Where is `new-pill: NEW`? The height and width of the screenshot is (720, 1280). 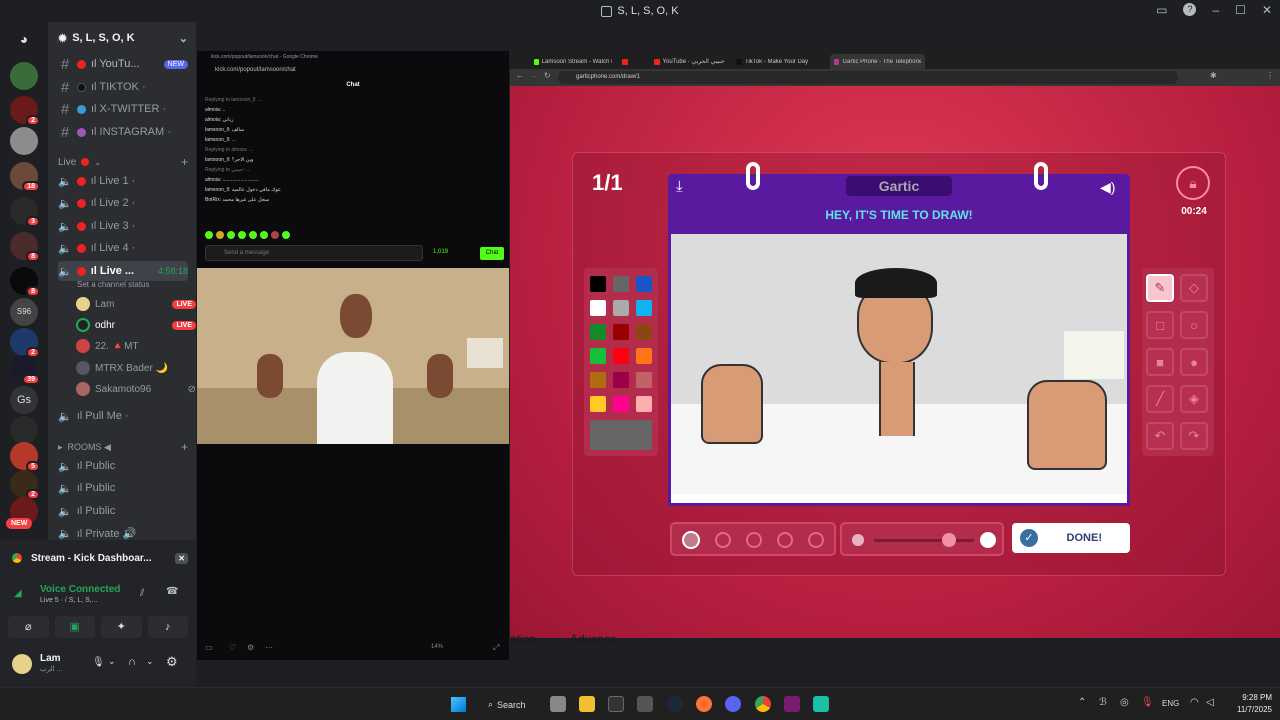 new-pill: NEW is located at coordinates (19, 523).